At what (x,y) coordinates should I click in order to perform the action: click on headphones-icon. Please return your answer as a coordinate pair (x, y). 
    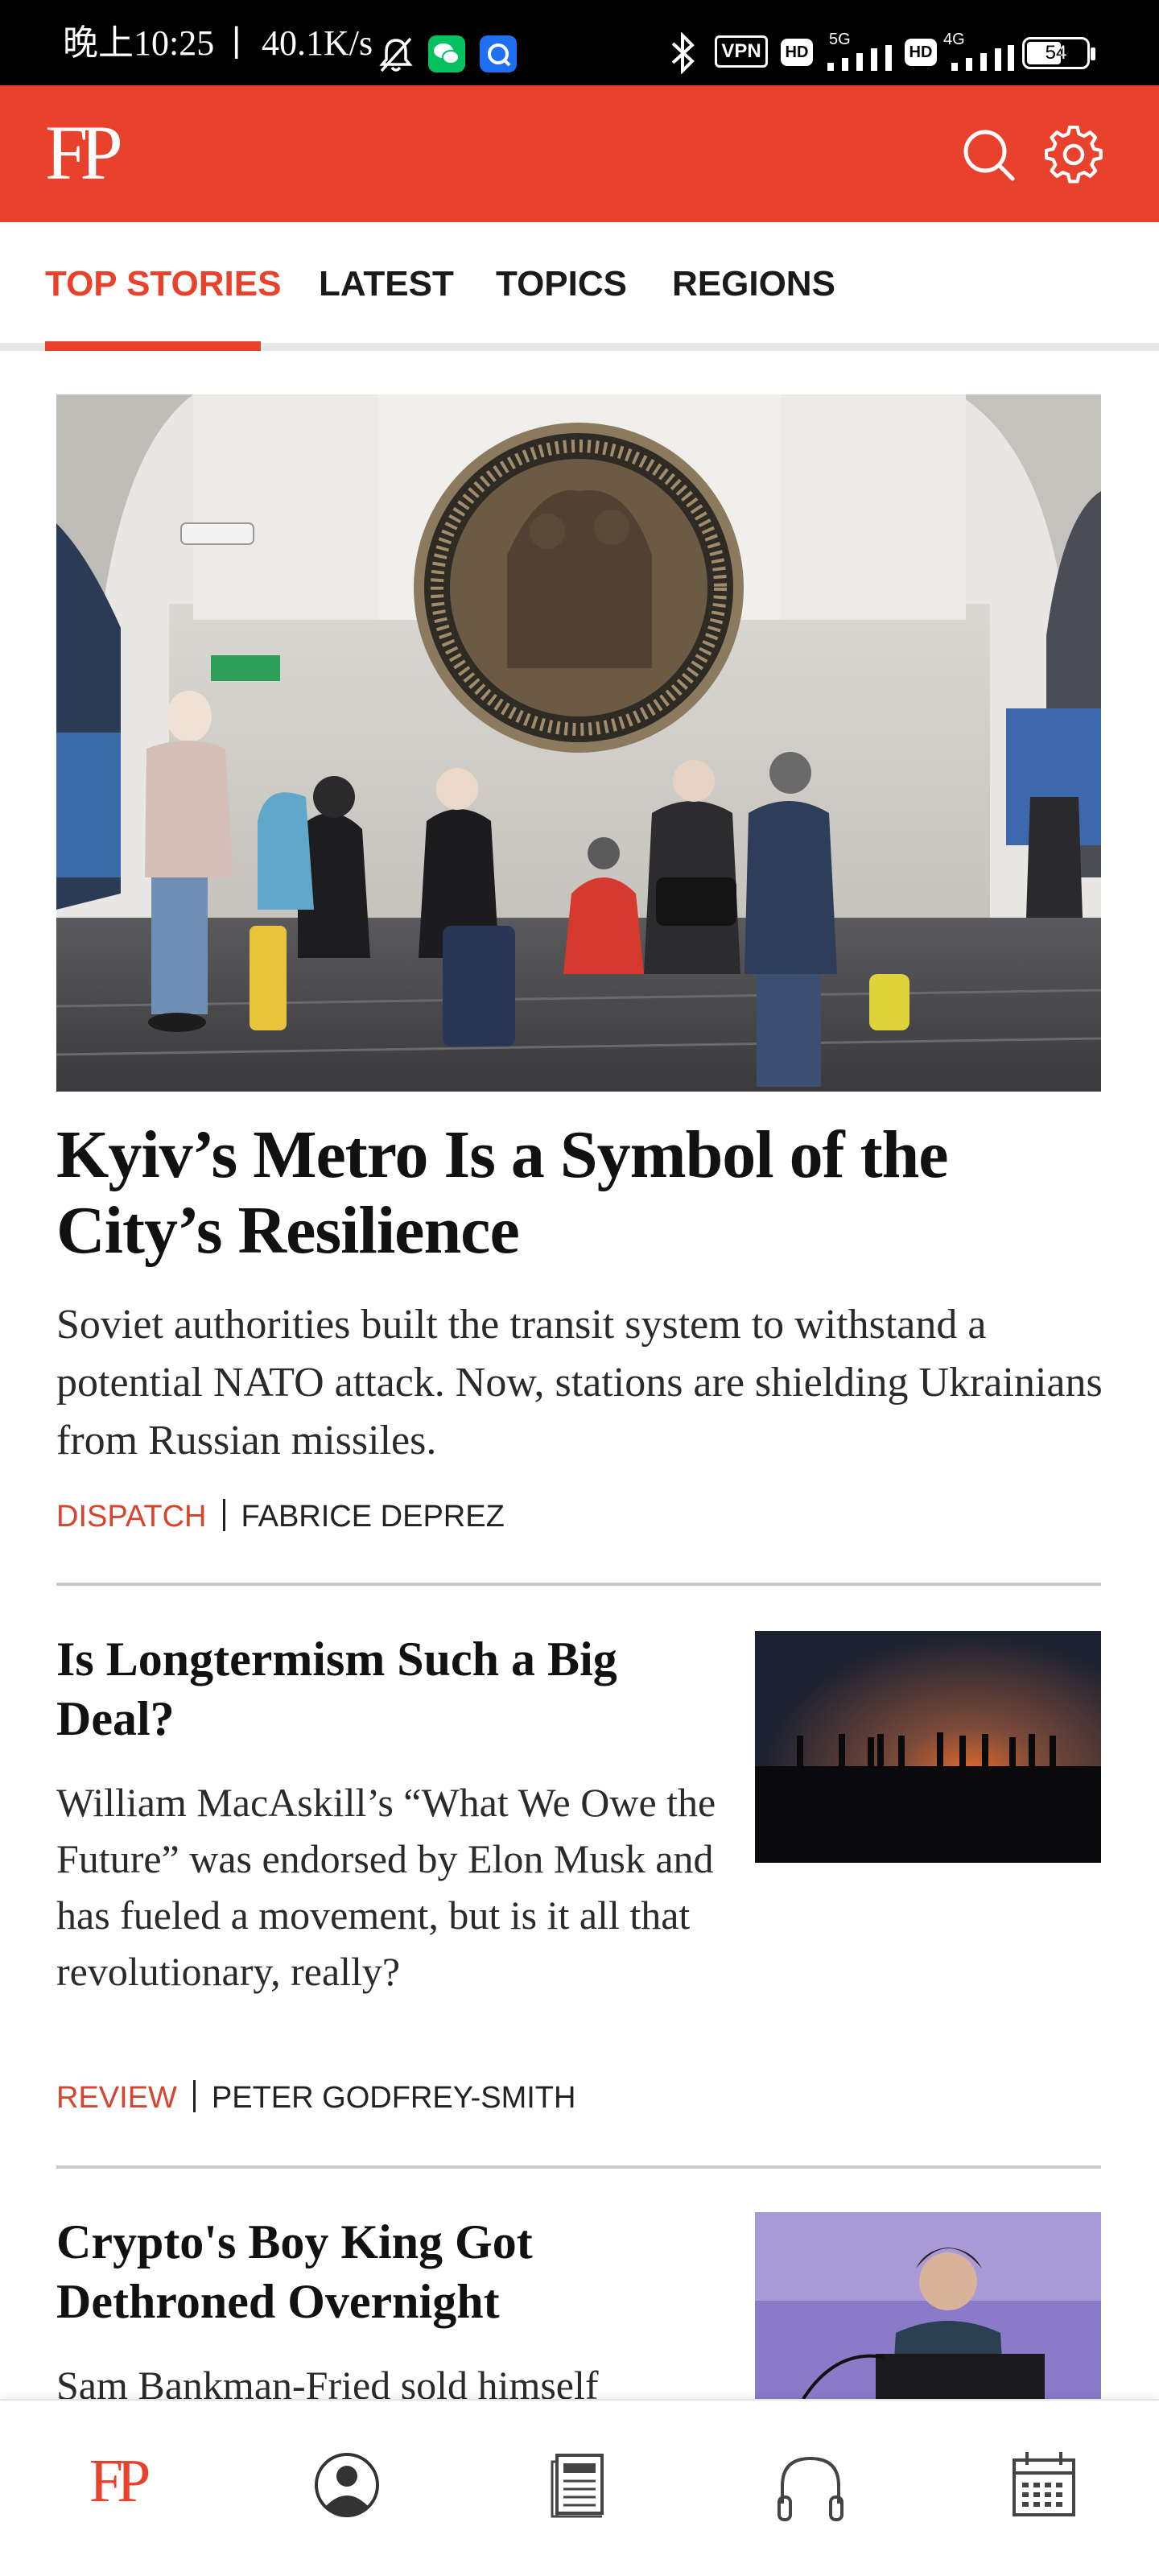
    Looking at the image, I should click on (810, 2485).